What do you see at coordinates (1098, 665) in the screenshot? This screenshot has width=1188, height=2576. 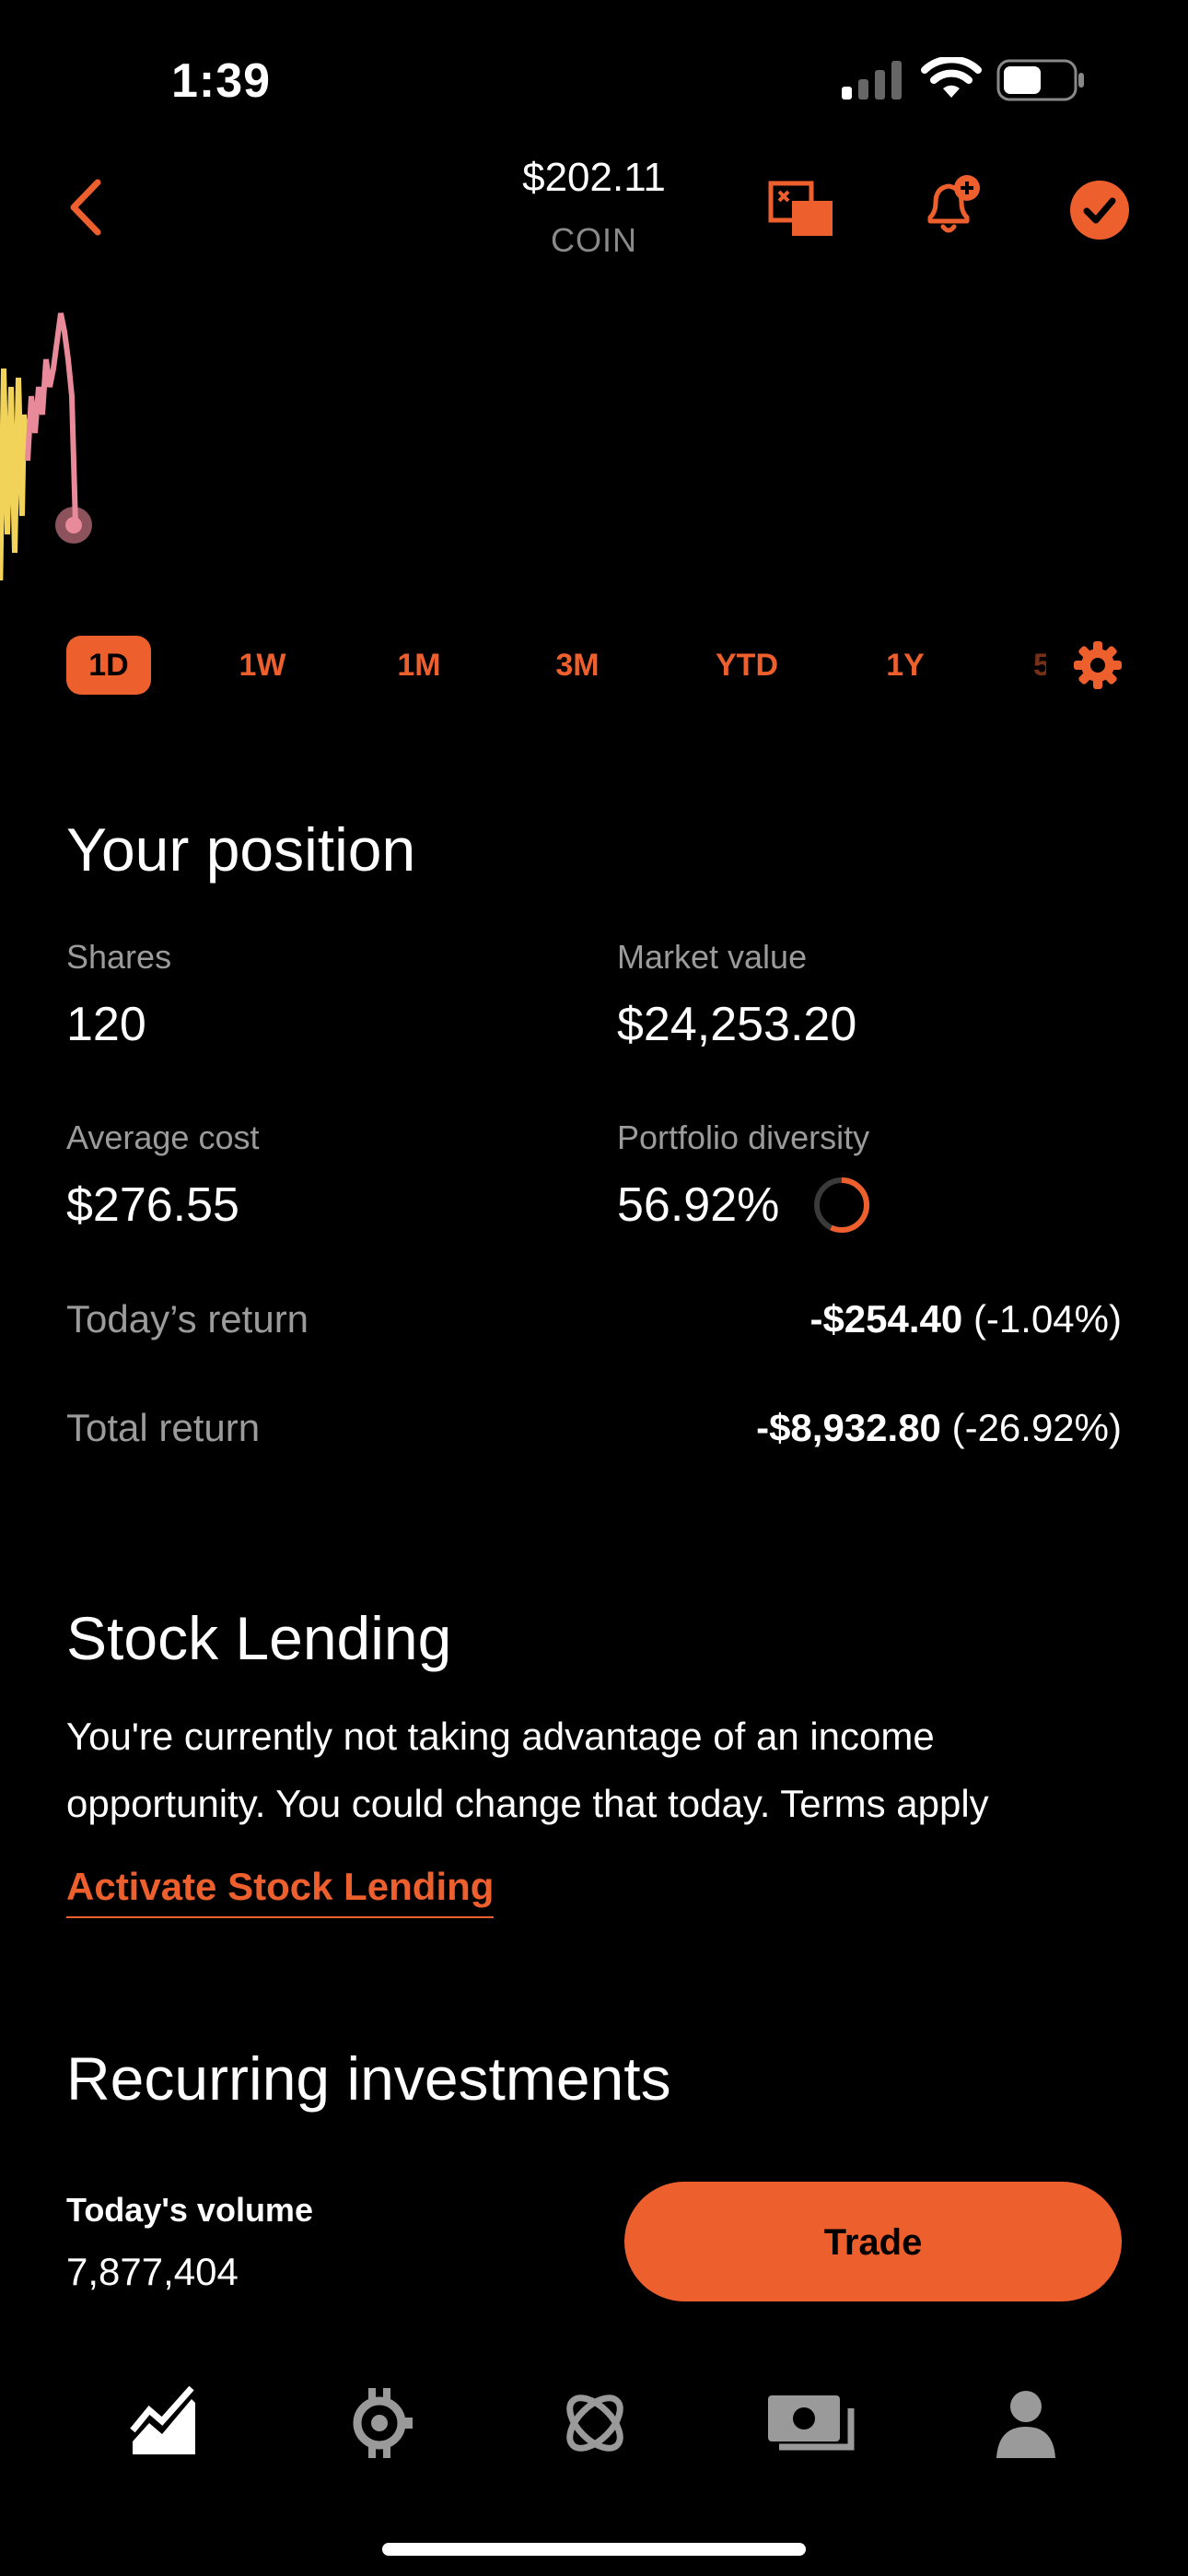 I see `gear-icon` at bounding box center [1098, 665].